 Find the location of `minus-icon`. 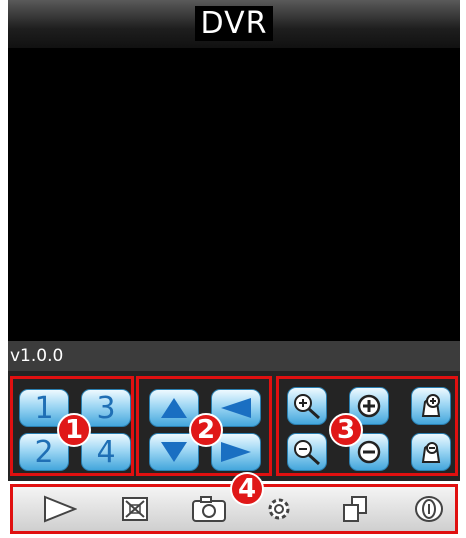

minus-icon is located at coordinates (369, 452).